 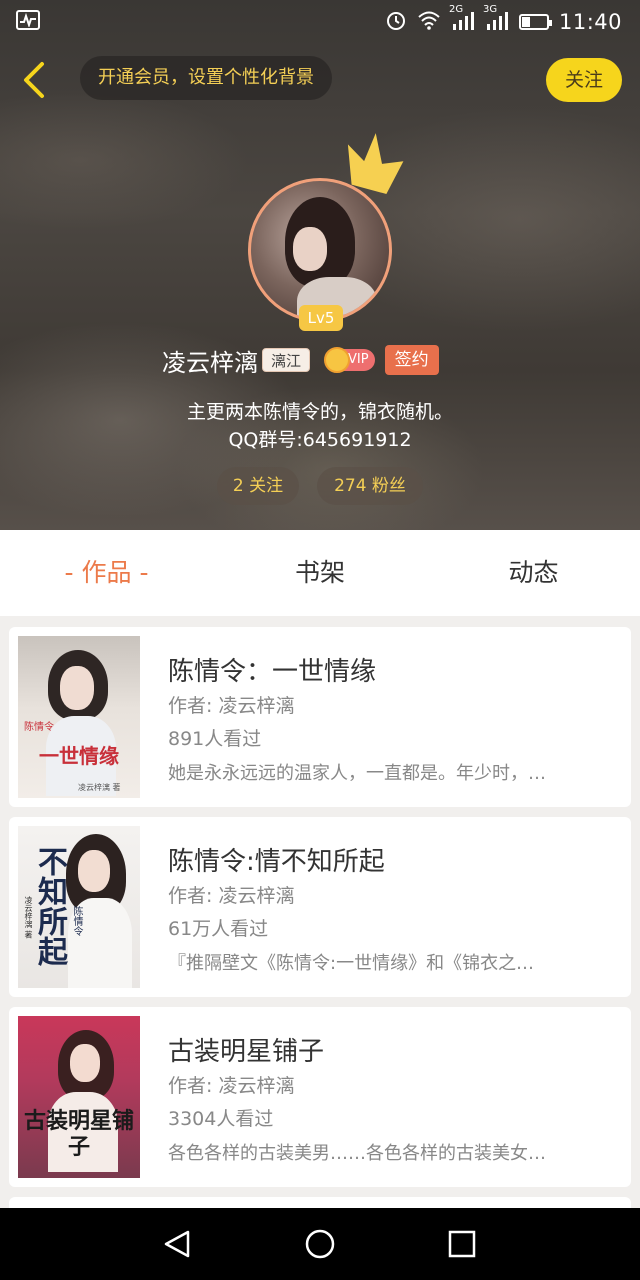 What do you see at coordinates (286, 360) in the screenshot?
I see `title-tag: 漓江` at bounding box center [286, 360].